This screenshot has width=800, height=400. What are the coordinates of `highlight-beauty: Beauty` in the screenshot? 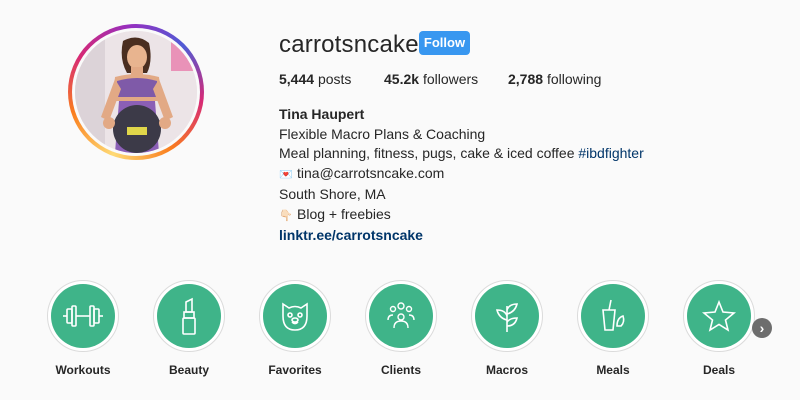 It's located at (189, 328).